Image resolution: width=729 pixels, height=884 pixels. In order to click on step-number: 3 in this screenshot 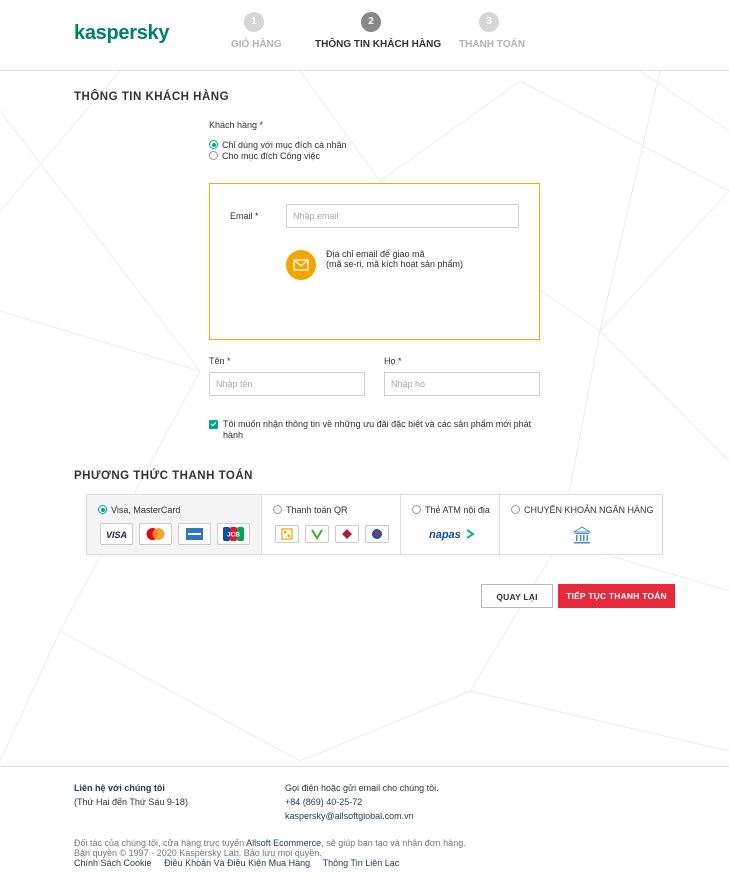, I will do `click(489, 22)`.